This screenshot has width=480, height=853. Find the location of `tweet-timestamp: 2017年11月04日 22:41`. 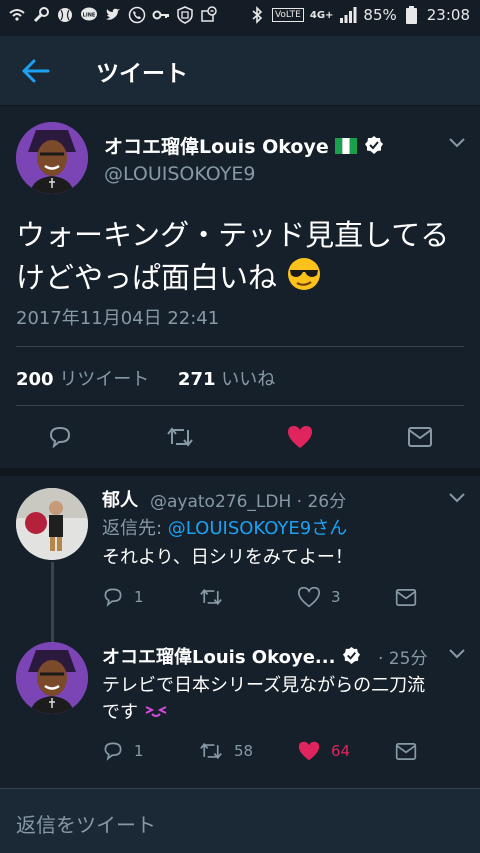

tweet-timestamp: 2017年11月04日 22:41 is located at coordinates (118, 318).